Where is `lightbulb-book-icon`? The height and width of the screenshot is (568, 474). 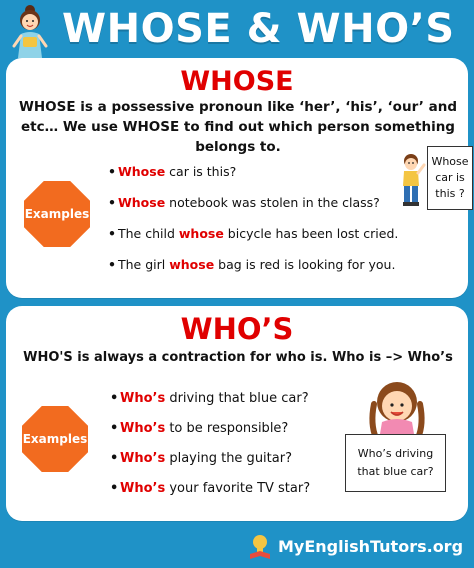 lightbulb-book-icon is located at coordinates (260, 547).